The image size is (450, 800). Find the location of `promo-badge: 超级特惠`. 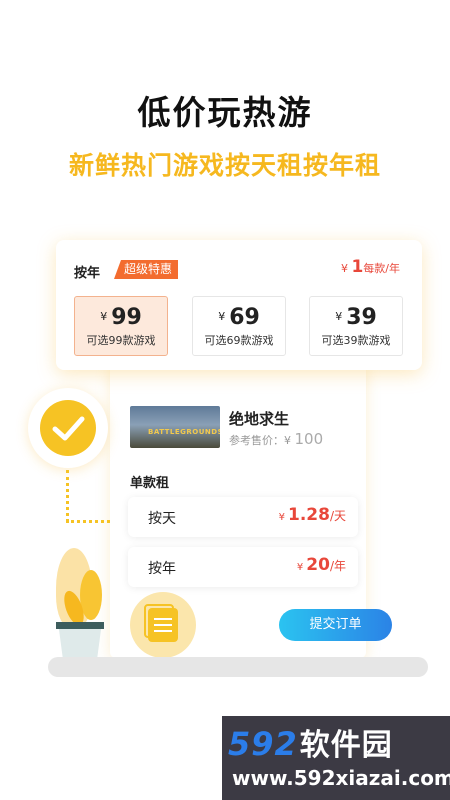

promo-badge: 超级特惠 is located at coordinates (146, 269).